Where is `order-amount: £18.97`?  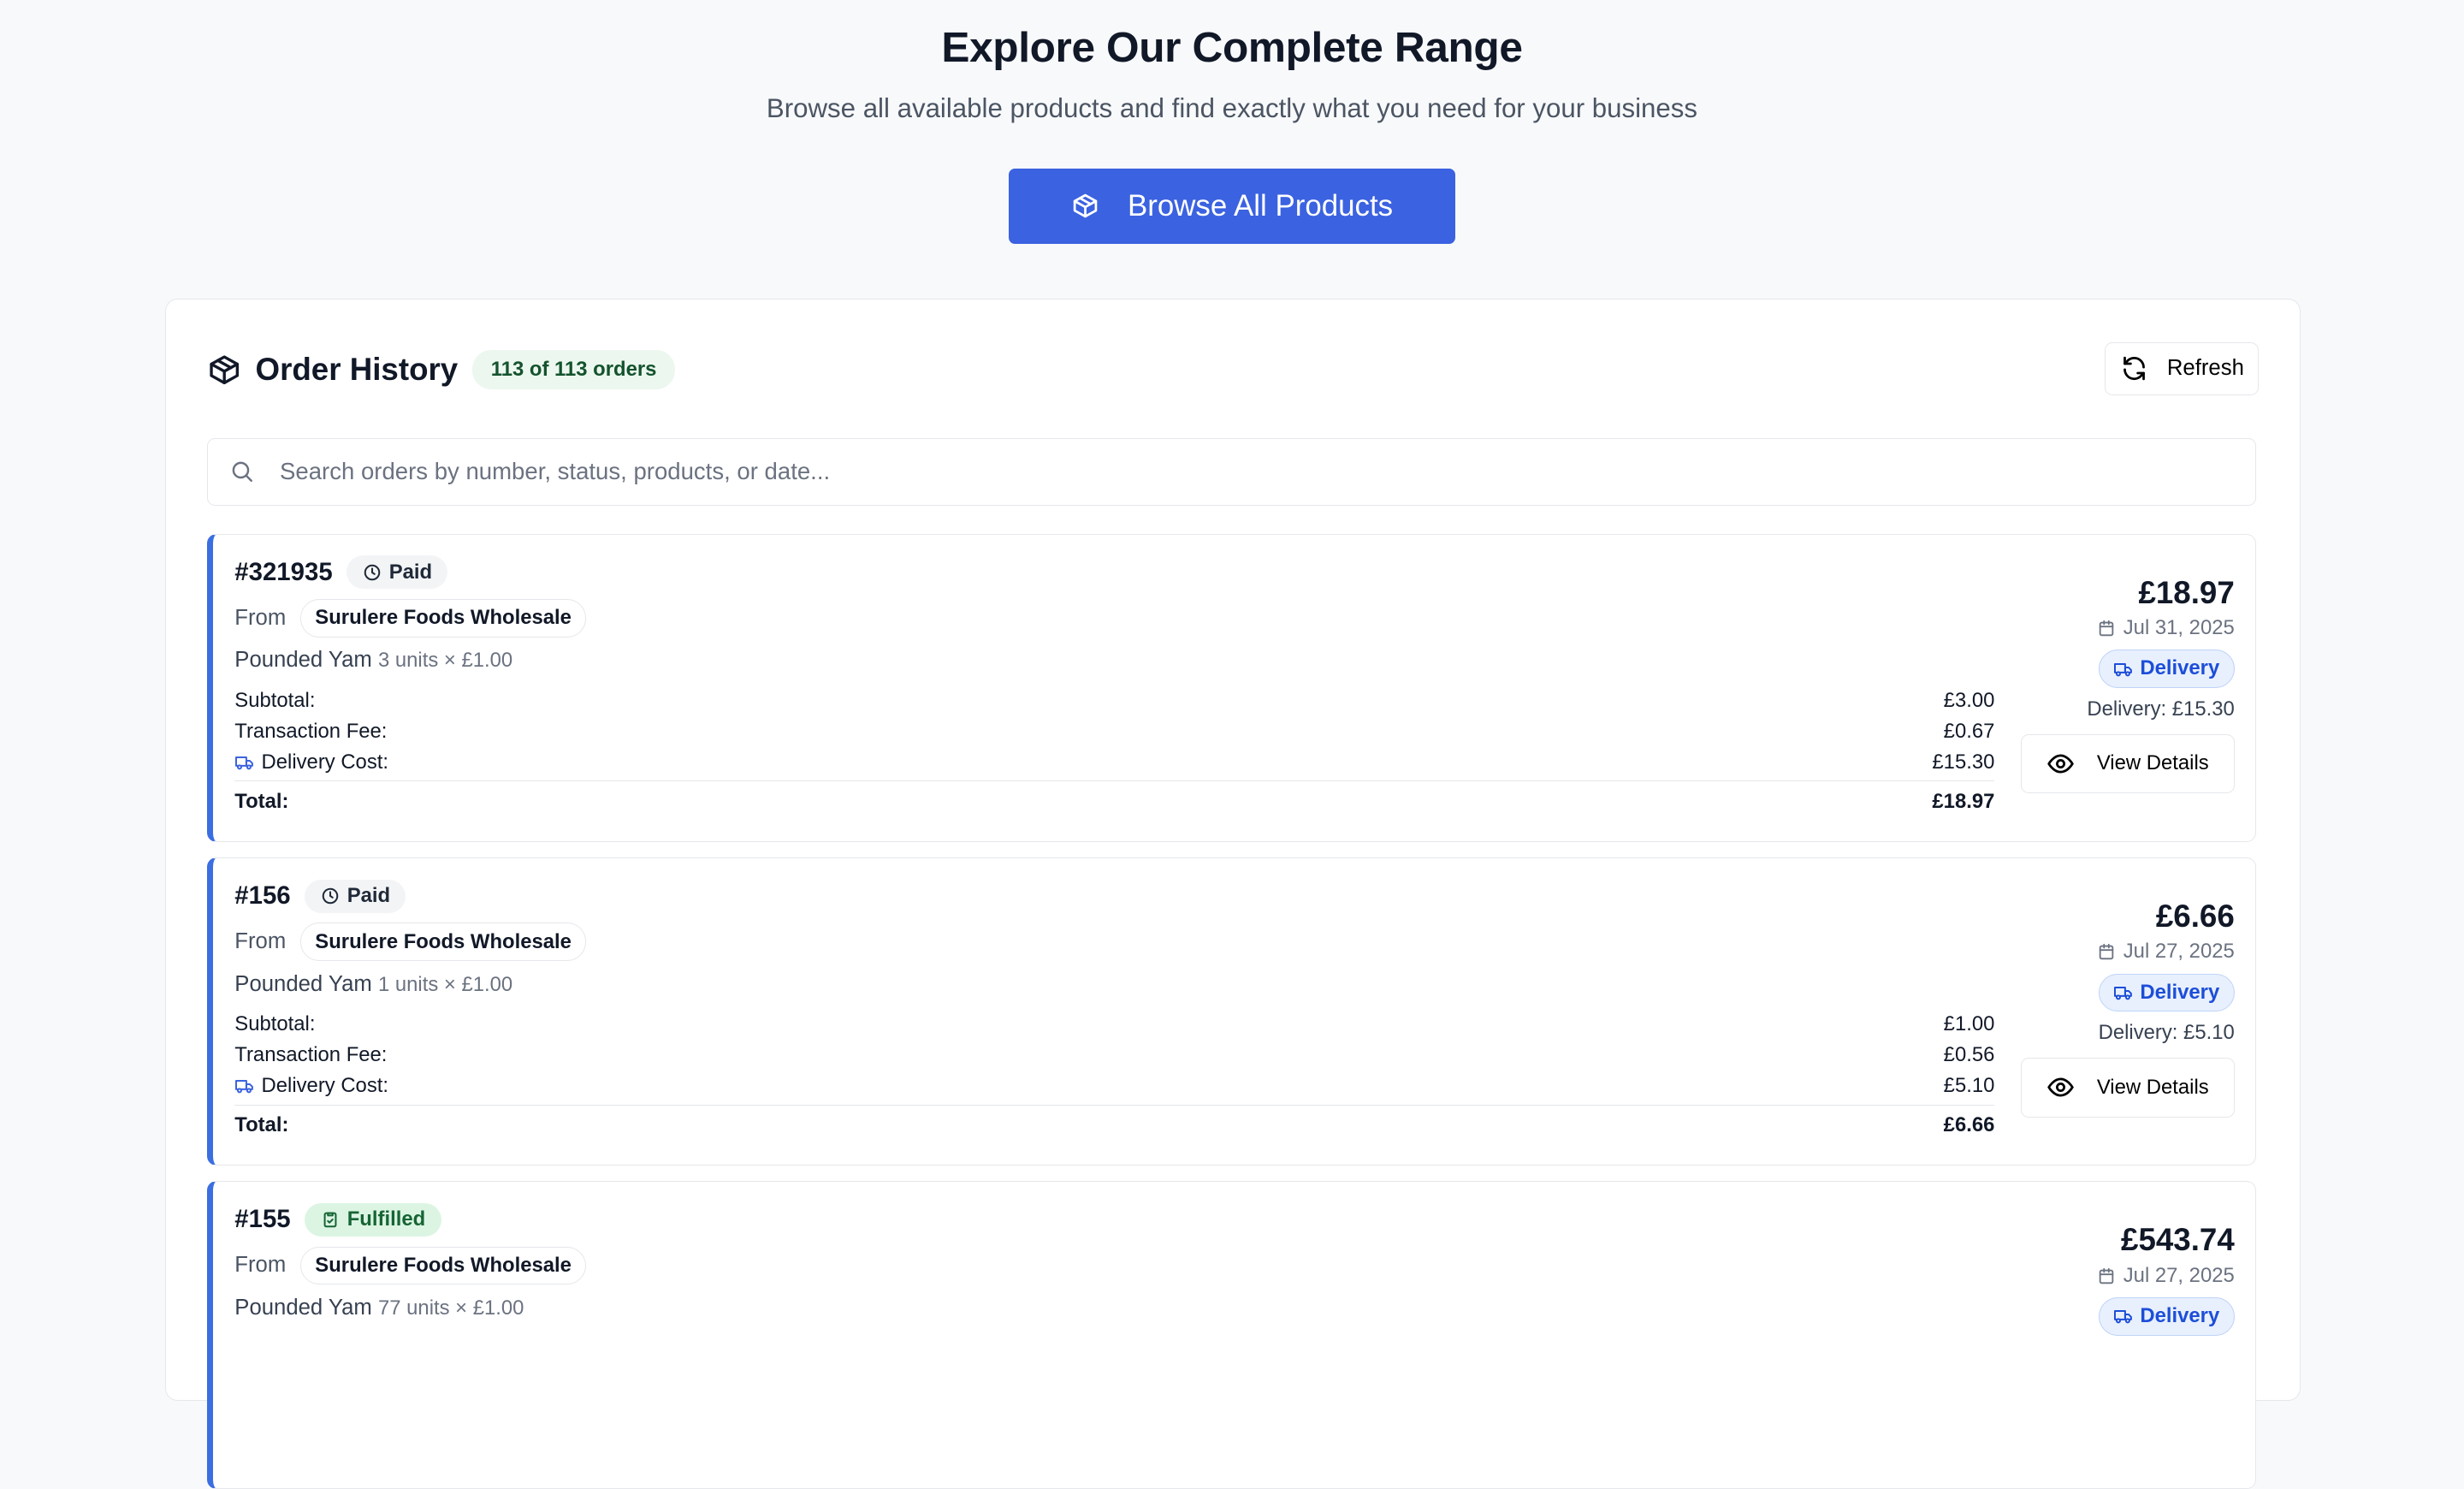
order-amount: £18.97 is located at coordinates (2186, 592).